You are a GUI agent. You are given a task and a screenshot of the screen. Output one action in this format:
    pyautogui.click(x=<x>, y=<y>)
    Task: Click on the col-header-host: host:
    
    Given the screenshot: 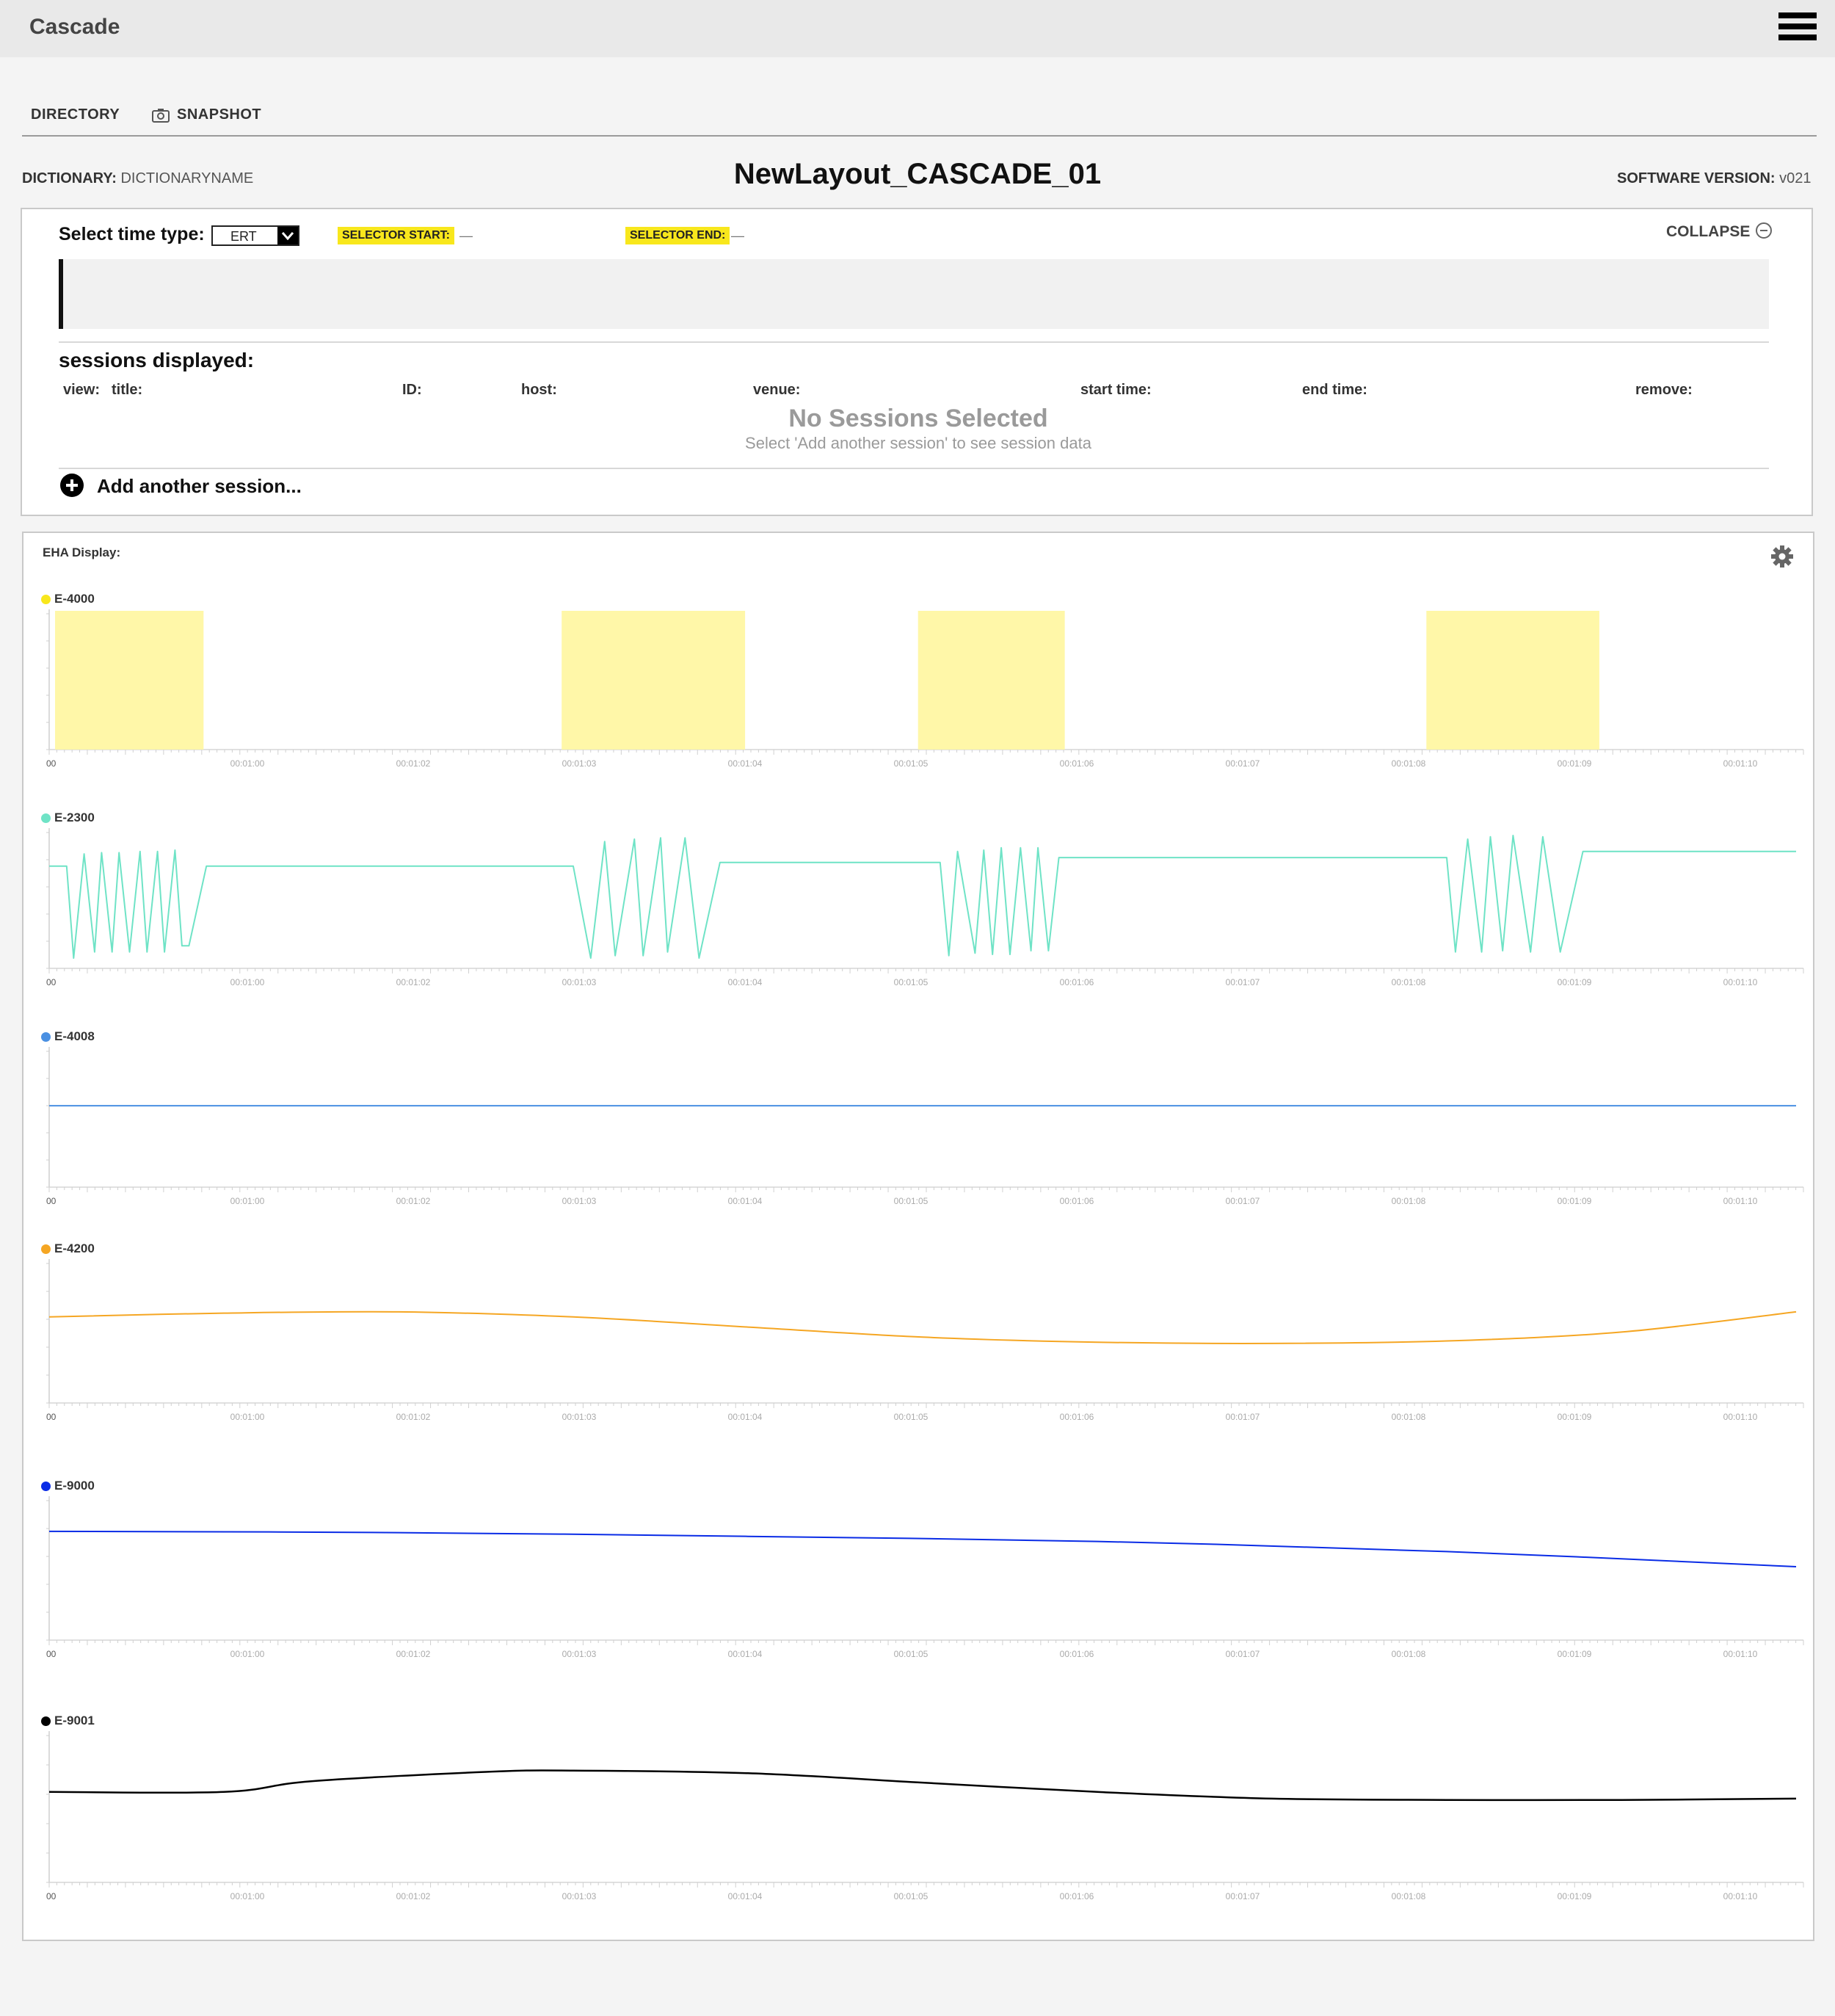 What is the action you would take?
    pyautogui.click(x=539, y=390)
    